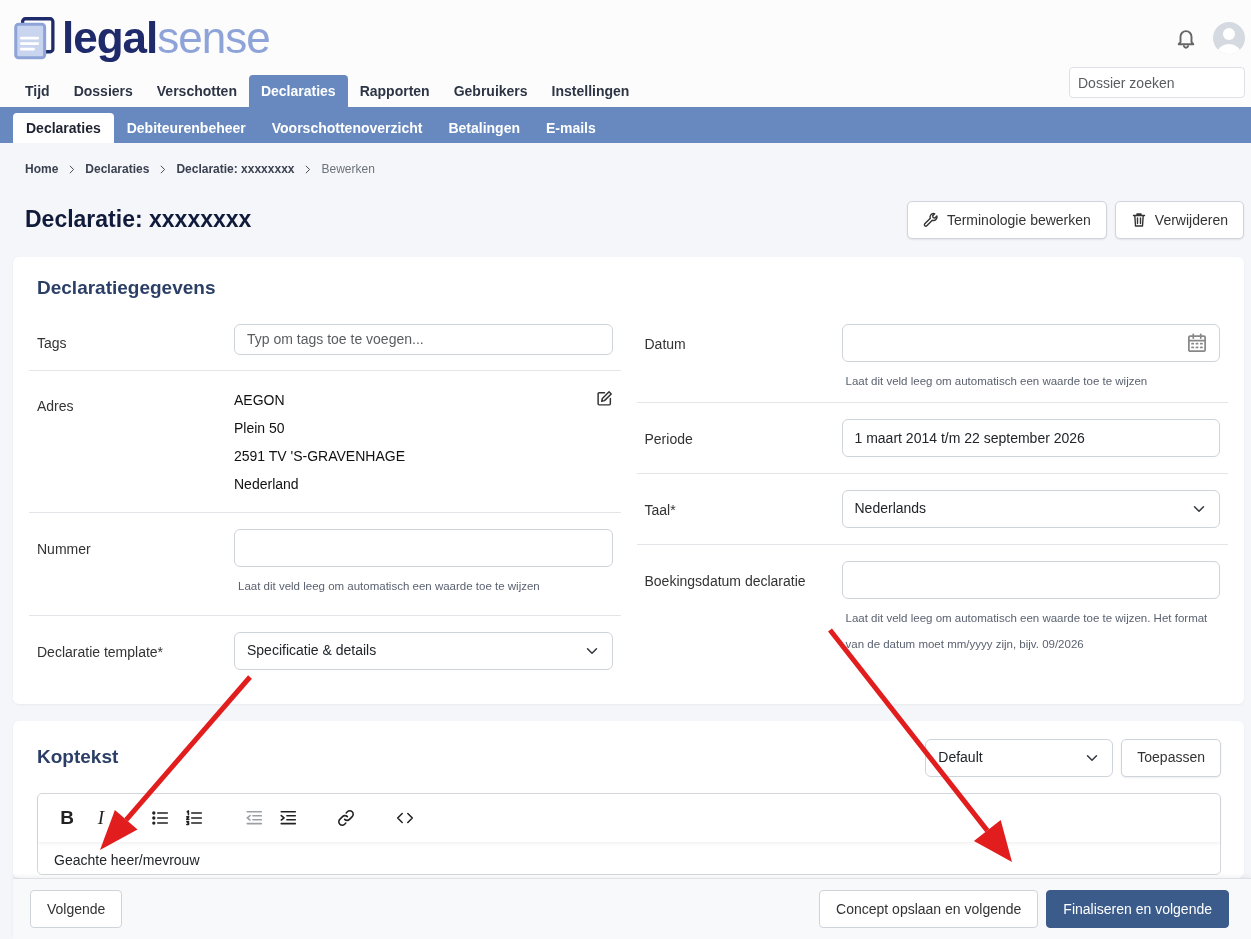  Describe the element at coordinates (929, 909) in the screenshot. I see `save-draft-button: Concept opslaan en volgende` at that location.